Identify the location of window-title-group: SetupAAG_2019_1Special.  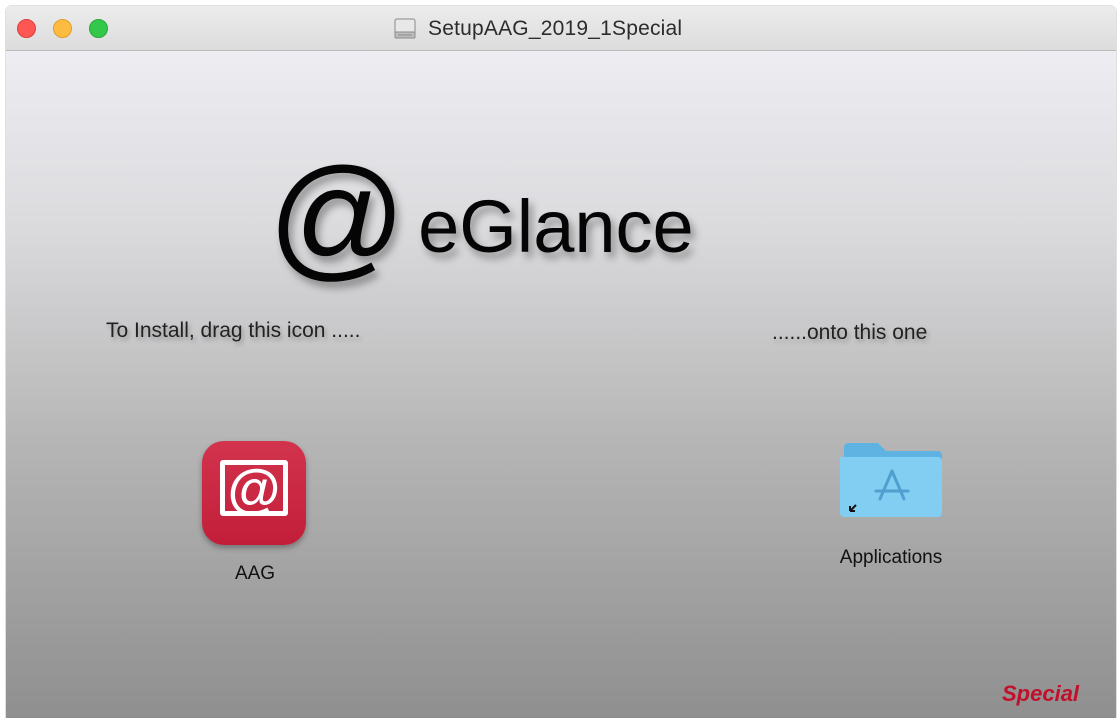
(537, 29).